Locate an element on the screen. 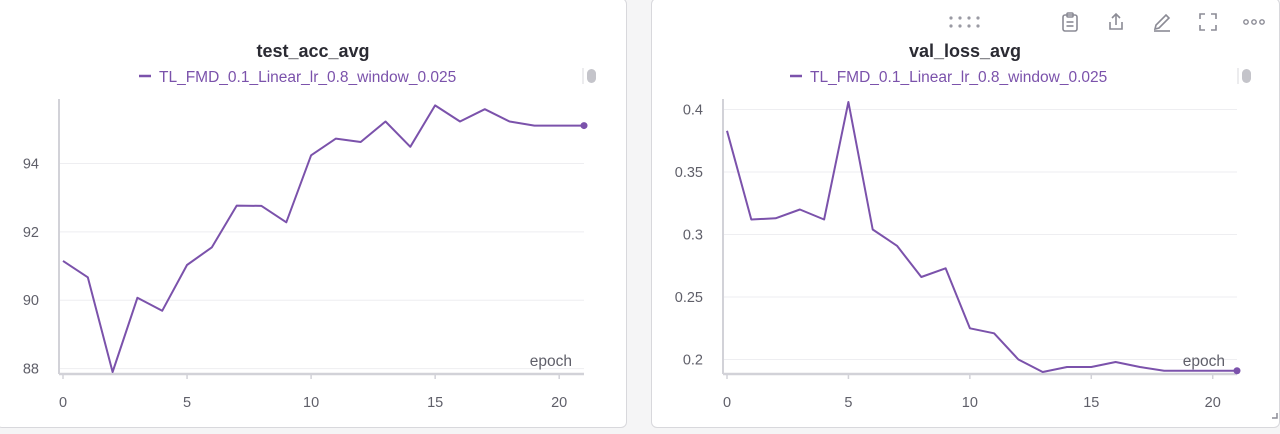  y-tick-label: 0.3 is located at coordinates (693, 236).